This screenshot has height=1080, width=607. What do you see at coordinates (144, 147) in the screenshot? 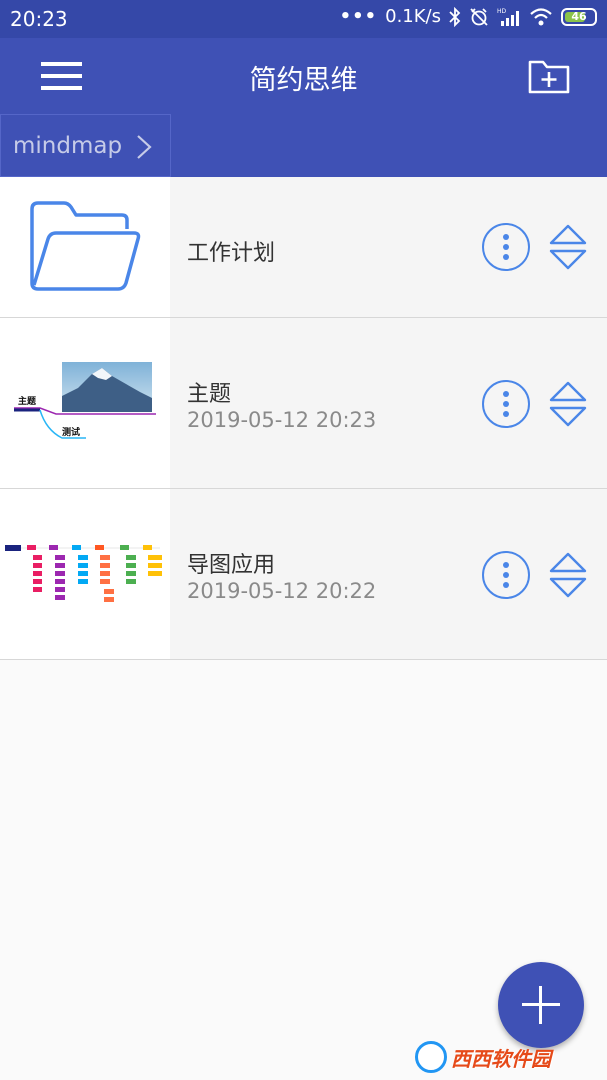
I see `chevron-right-icon` at bounding box center [144, 147].